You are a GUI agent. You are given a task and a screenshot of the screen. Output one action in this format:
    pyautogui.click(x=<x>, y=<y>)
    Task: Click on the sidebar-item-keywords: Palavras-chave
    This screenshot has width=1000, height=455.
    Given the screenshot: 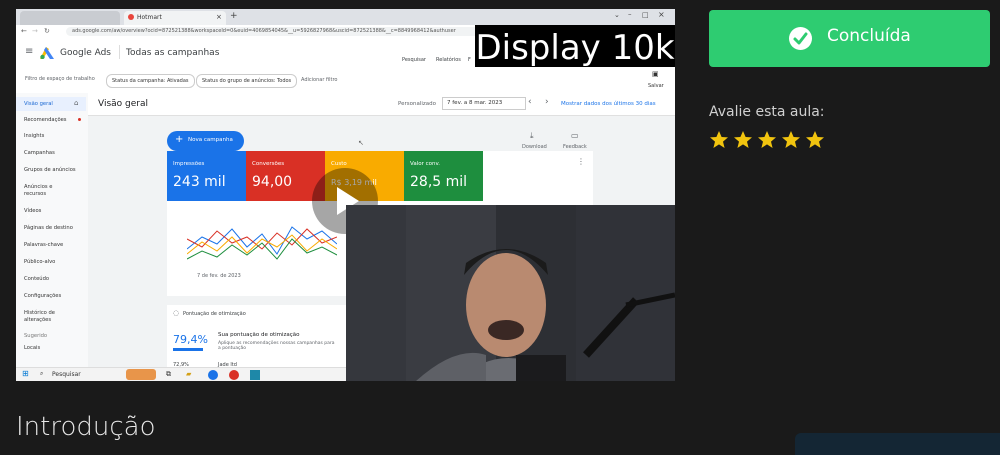 What is the action you would take?
    pyautogui.click(x=43, y=245)
    